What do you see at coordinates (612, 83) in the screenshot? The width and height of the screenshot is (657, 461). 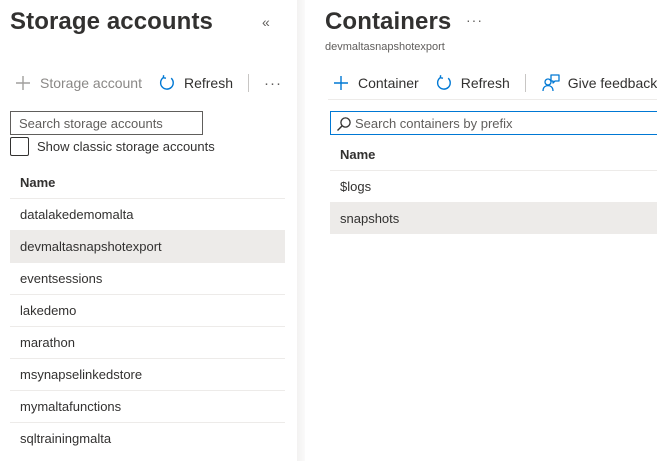 I see `give-feedback-label: Give feedback` at bounding box center [612, 83].